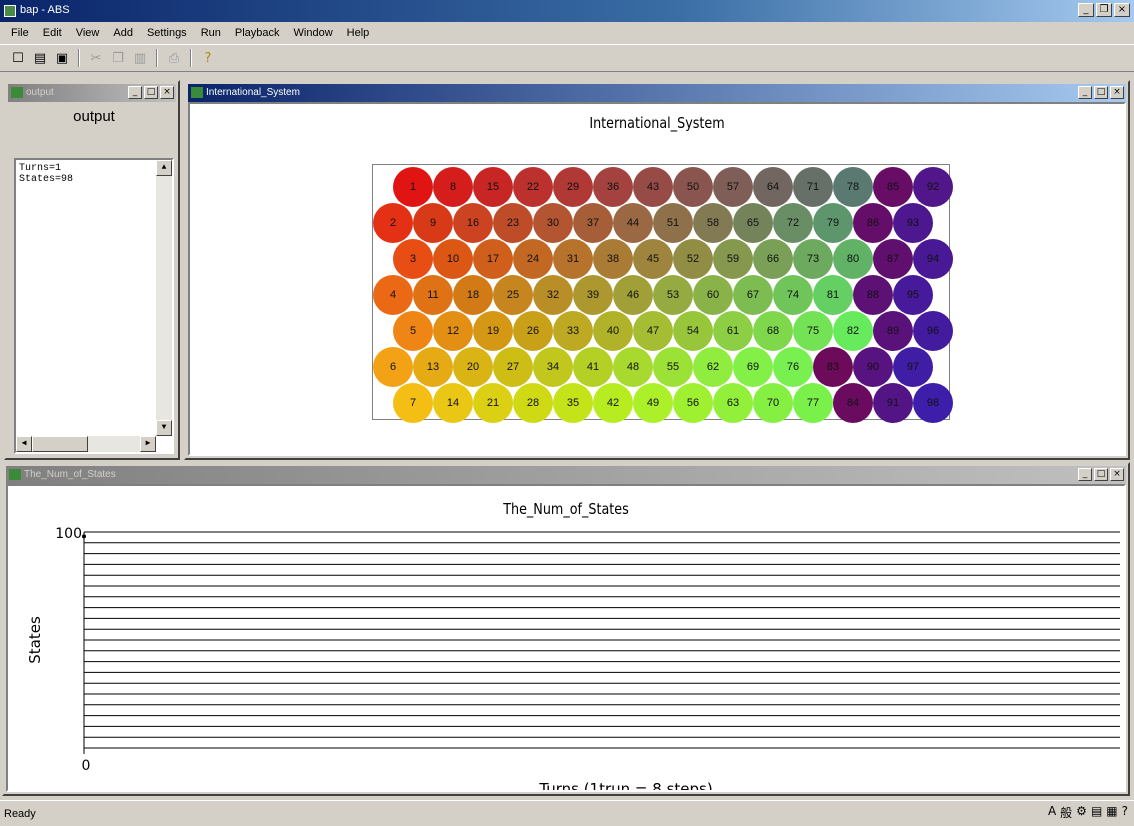  What do you see at coordinates (893, 259) in the screenshot?
I see `state-ball: 87` at bounding box center [893, 259].